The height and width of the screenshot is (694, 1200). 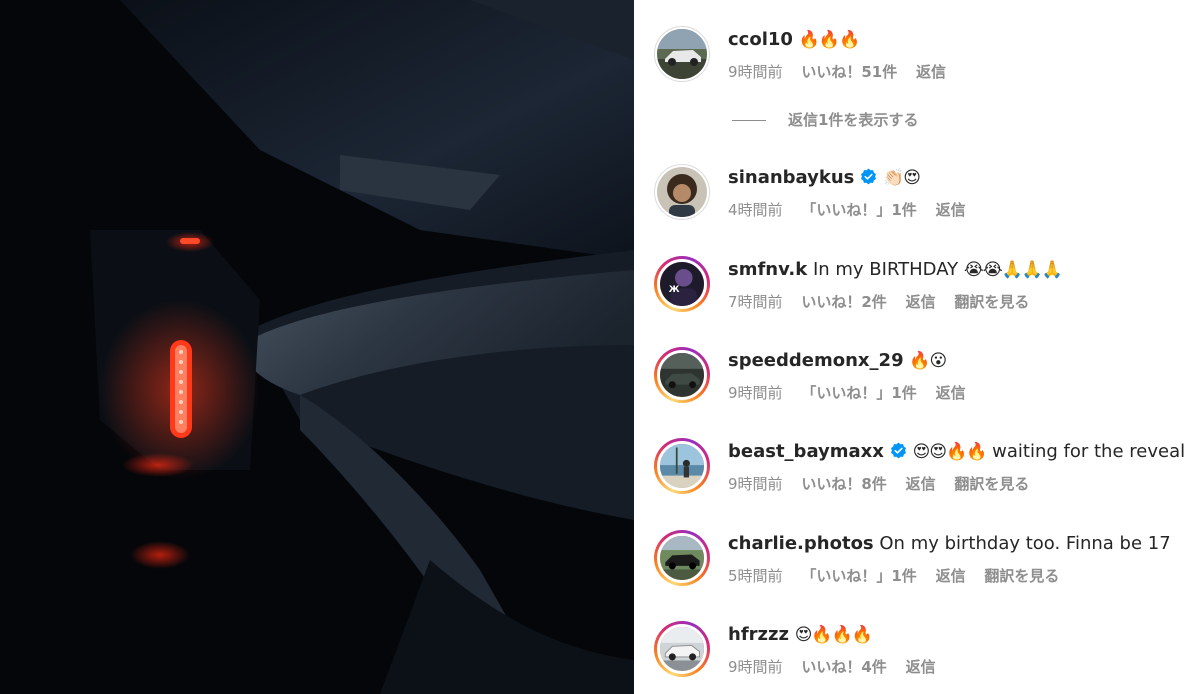 What do you see at coordinates (674, 290) in the screenshot?
I see `svg-text: Ж` at bounding box center [674, 290].